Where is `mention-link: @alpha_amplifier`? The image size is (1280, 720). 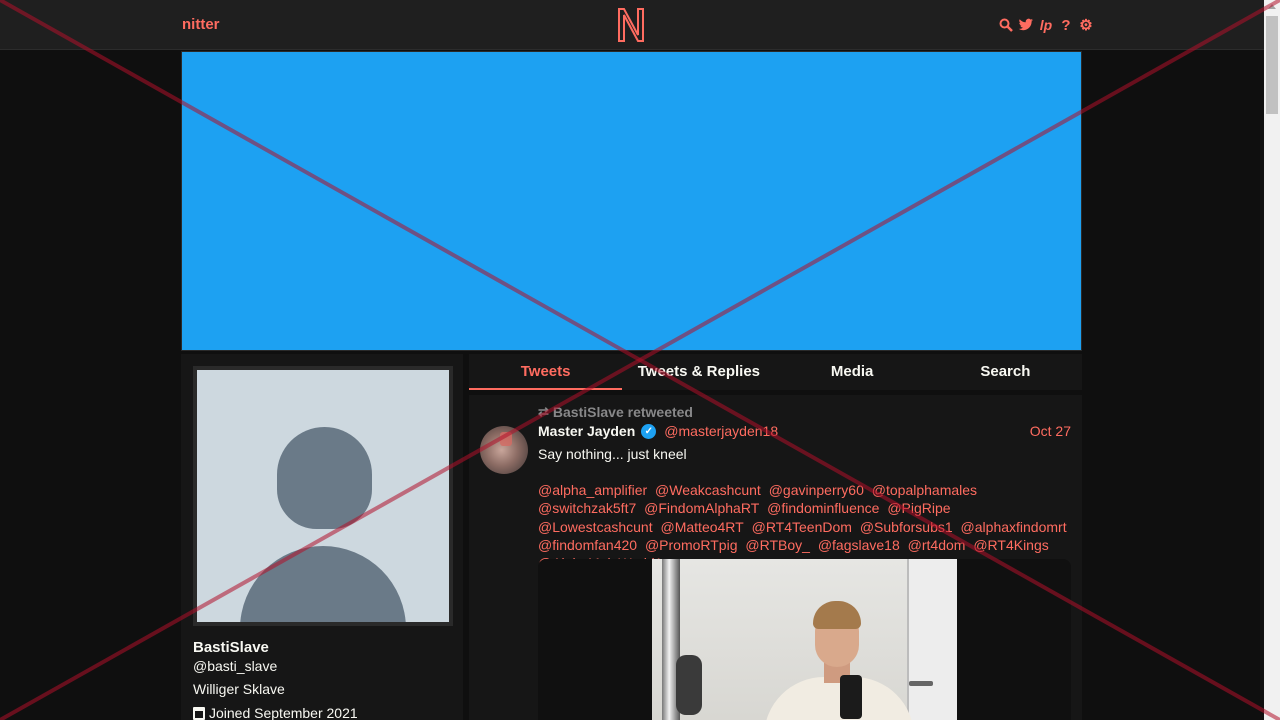
mention-link: @alpha_amplifier is located at coordinates (592, 490).